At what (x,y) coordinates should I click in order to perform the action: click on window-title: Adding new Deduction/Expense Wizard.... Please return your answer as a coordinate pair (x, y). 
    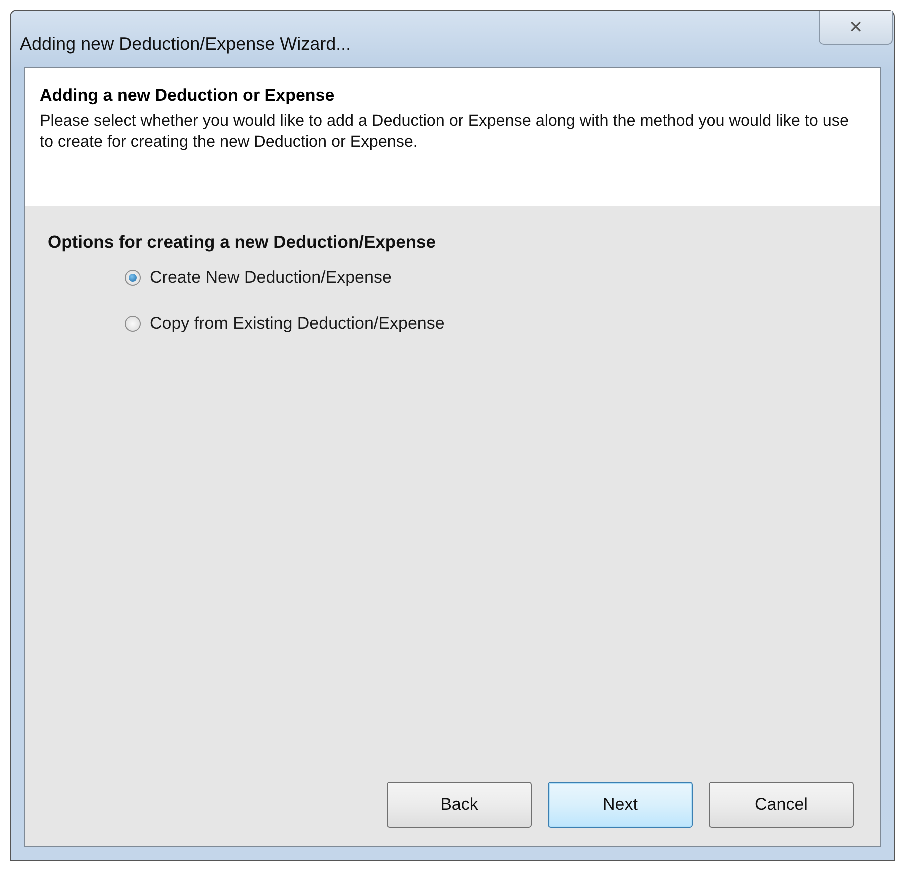
    Looking at the image, I should click on (186, 43).